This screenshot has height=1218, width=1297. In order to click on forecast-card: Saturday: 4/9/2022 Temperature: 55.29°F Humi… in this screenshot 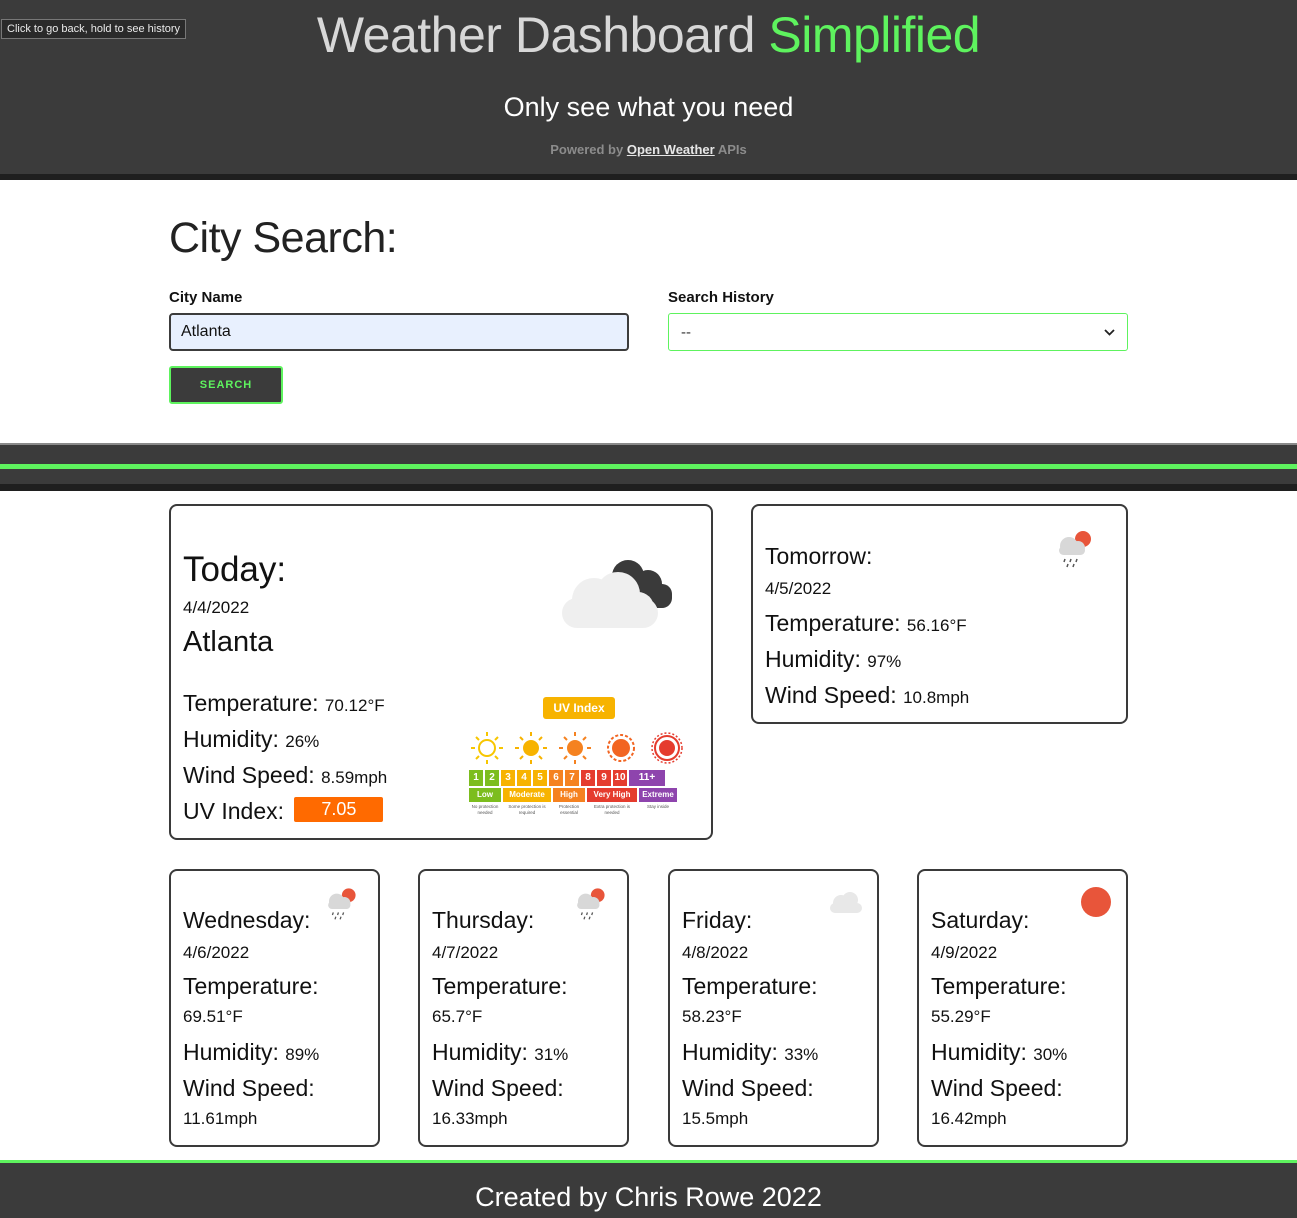, I will do `click(1022, 1008)`.